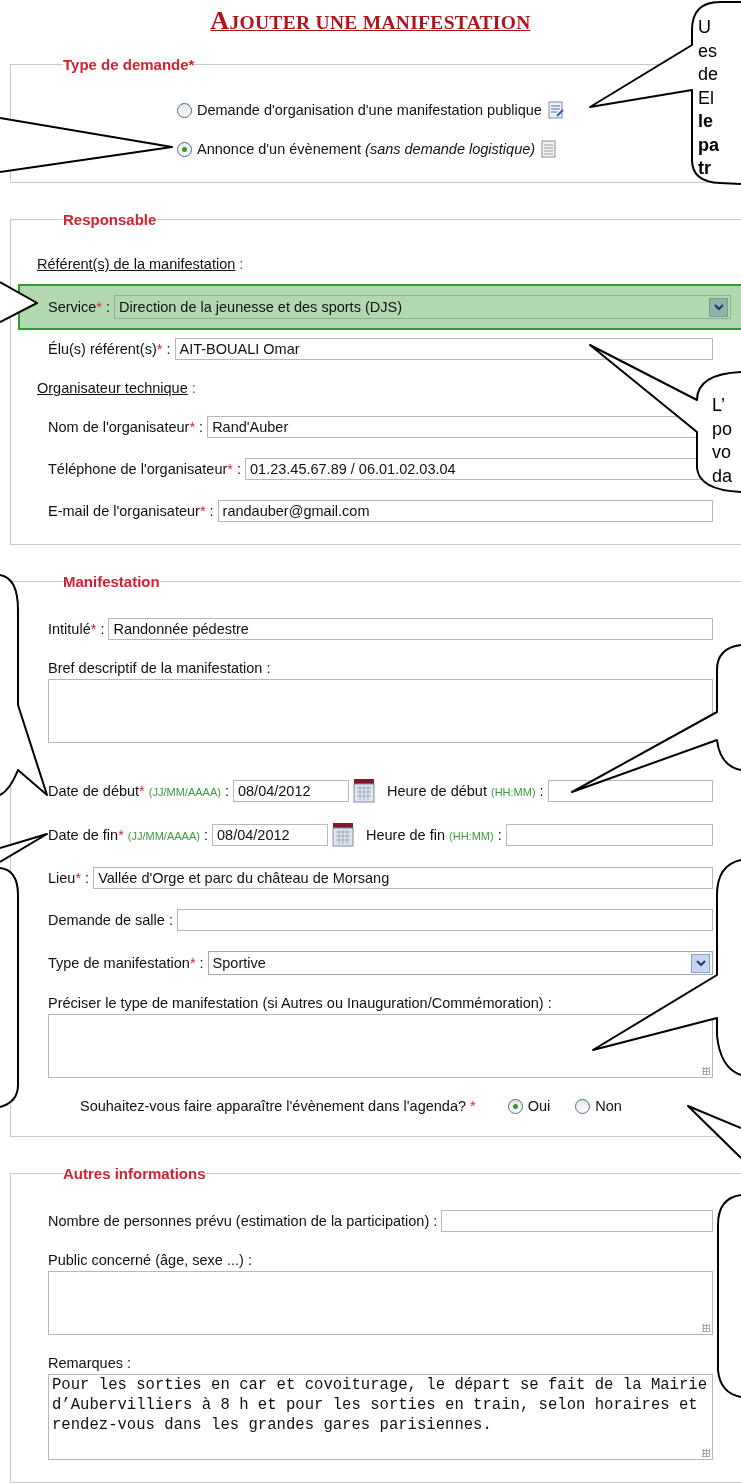 This screenshot has width=741, height=1483. Describe the element at coordinates (465, 511) in the screenshot. I see `text-field: randauber@gmail.com` at that location.